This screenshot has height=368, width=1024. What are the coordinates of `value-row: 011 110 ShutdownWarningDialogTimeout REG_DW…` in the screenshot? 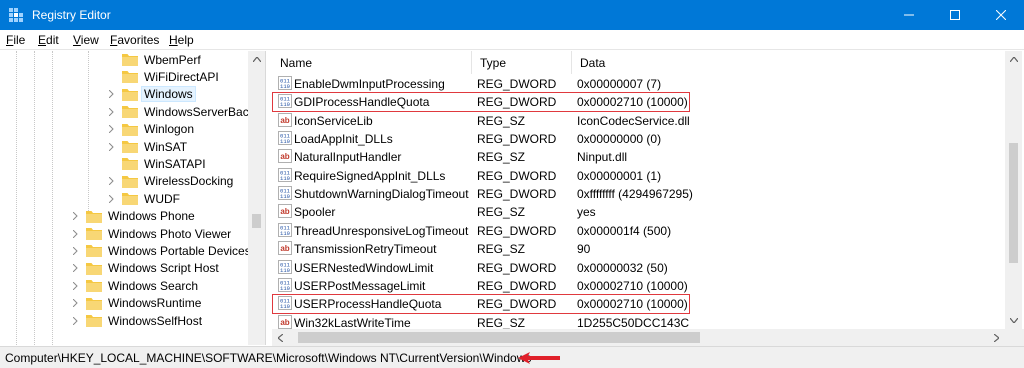 It's located at (638, 194).